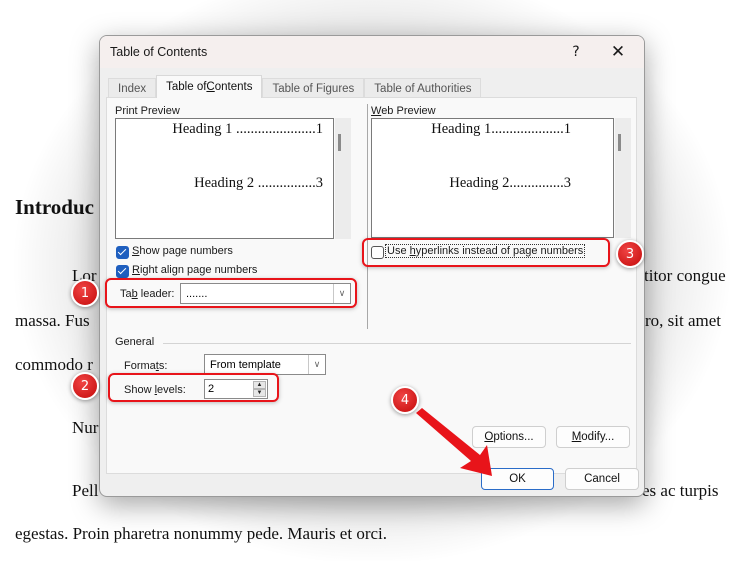 This screenshot has height=561, width=750. I want to click on tab-table-of-authorities: Table of Authorities, so click(423, 88).